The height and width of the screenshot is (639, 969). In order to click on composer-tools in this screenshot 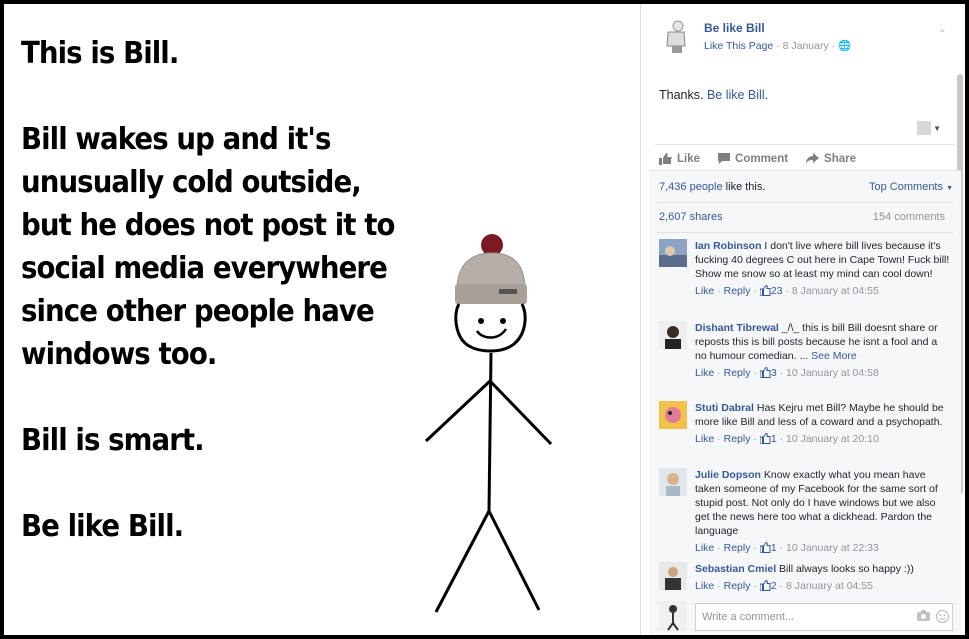, I will do `click(933, 616)`.